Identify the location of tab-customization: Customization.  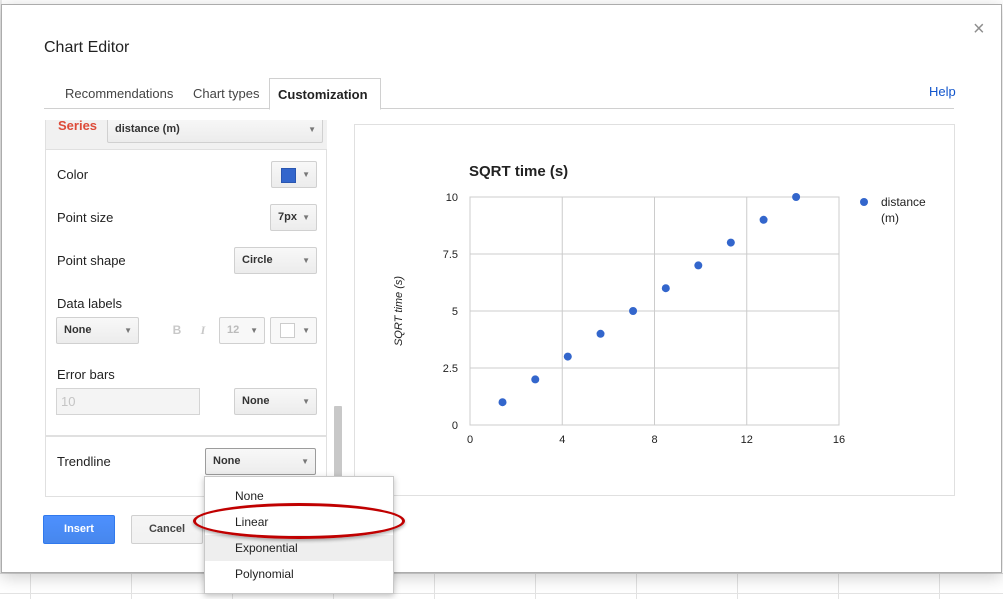
(325, 94).